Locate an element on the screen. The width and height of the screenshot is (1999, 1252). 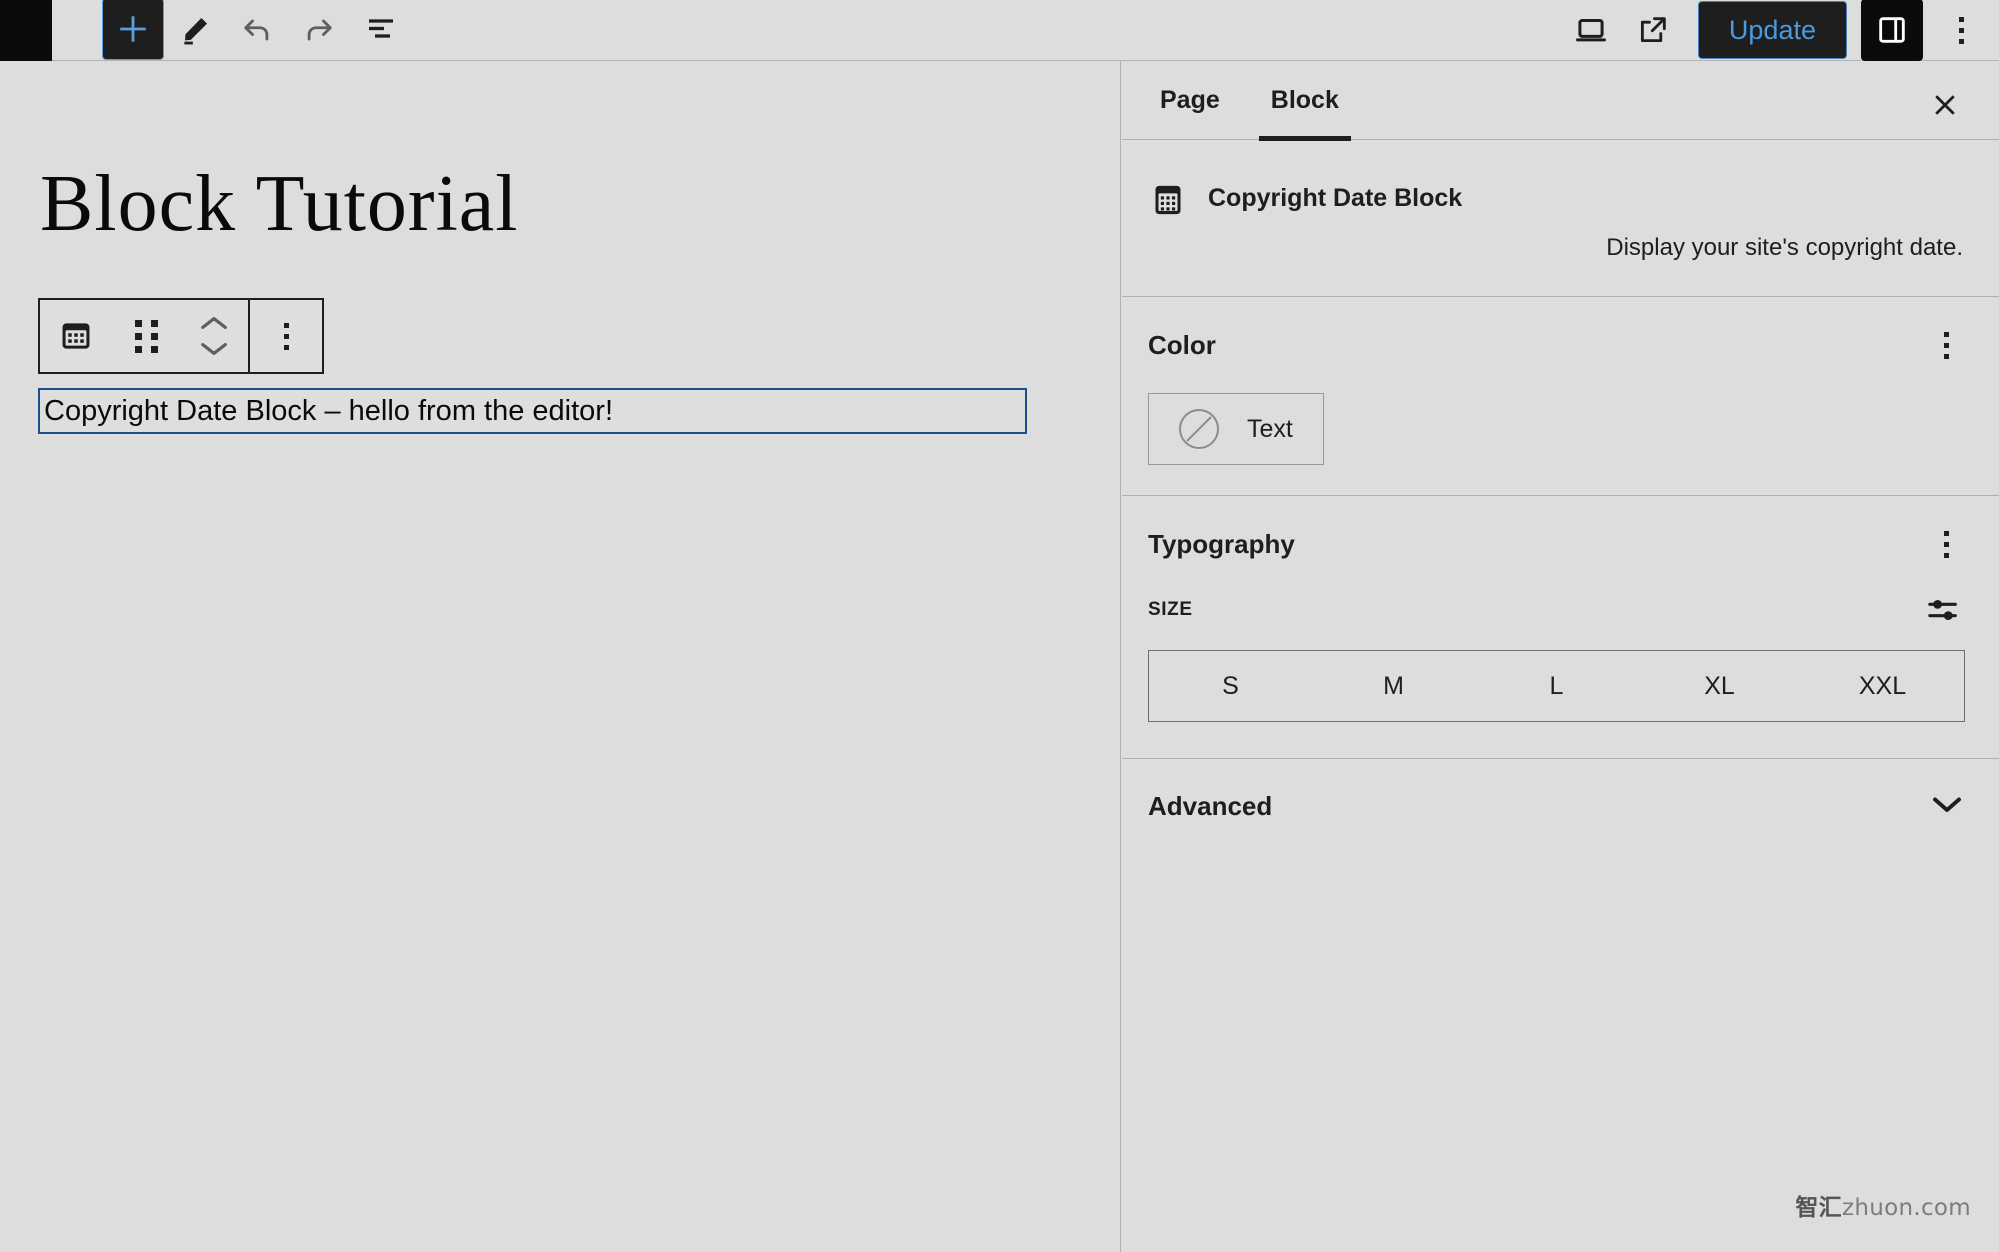
font-size-header: SIZE is located at coordinates (1556, 610).